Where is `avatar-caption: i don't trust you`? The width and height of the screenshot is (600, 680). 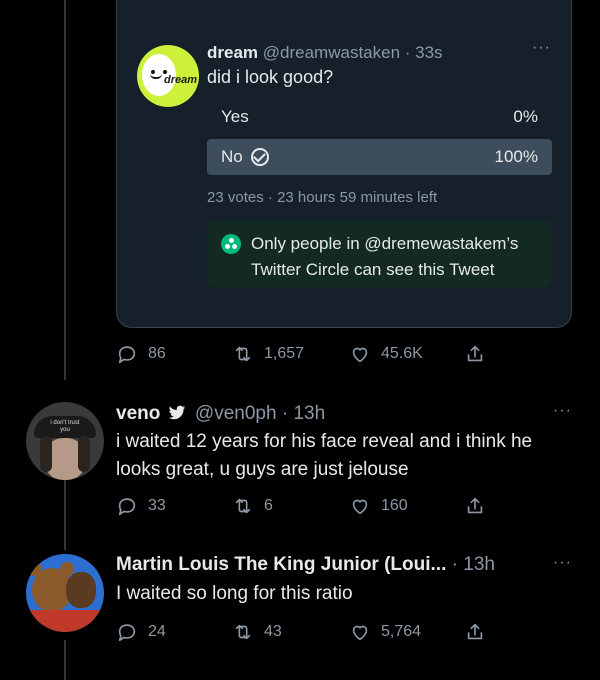 avatar-caption: i don't trust you is located at coordinates (65, 426).